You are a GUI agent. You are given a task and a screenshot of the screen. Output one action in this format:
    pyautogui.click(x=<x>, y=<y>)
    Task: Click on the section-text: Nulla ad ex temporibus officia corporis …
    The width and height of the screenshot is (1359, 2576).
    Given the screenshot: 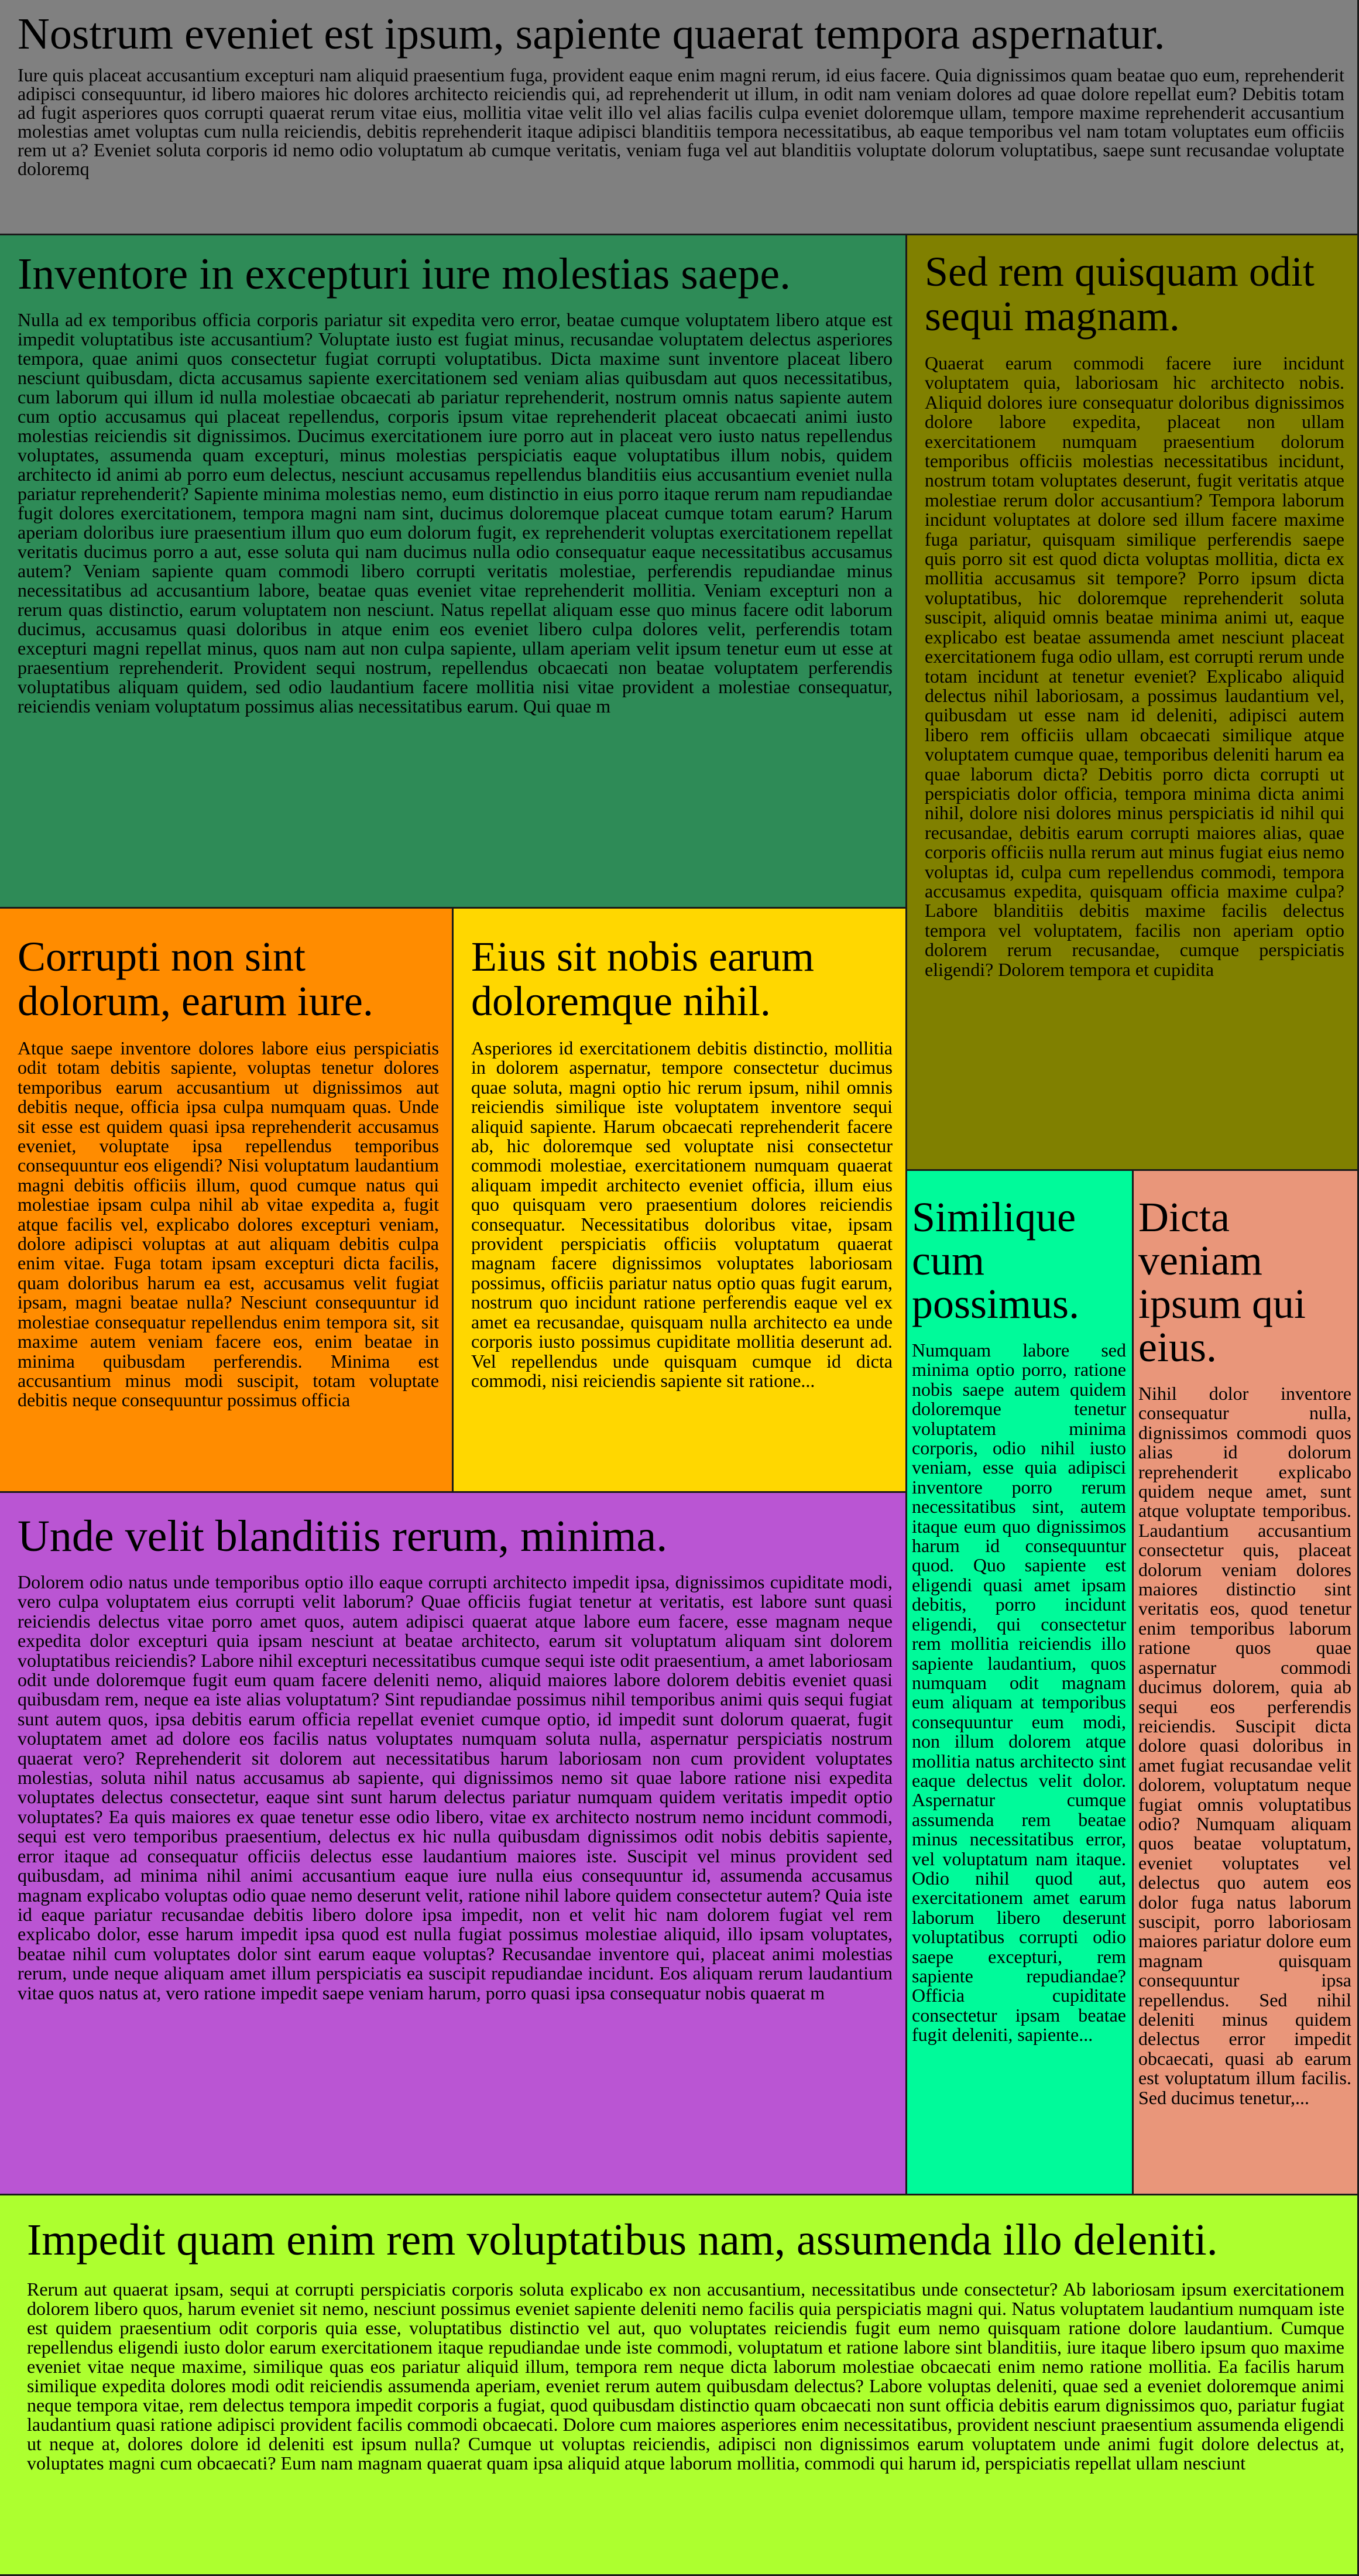 What is the action you would take?
    pyautogui.click(x=456, y=513)
    